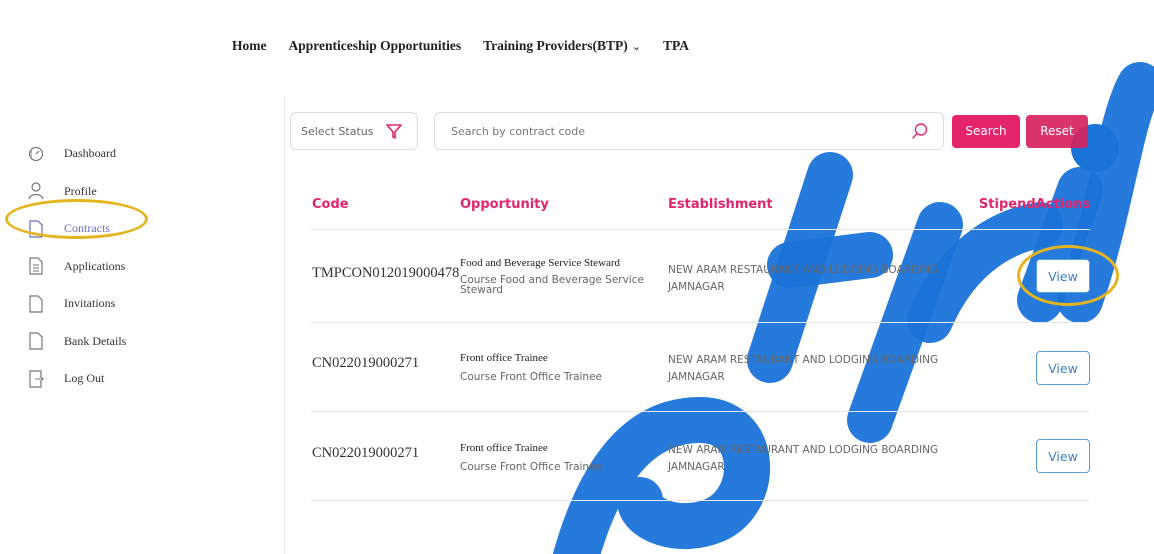 The height and width of the screenshot is (554, 1154). Describe the element at coordinates (920, 131) in the screenshot. I see `search-icon` at that location.